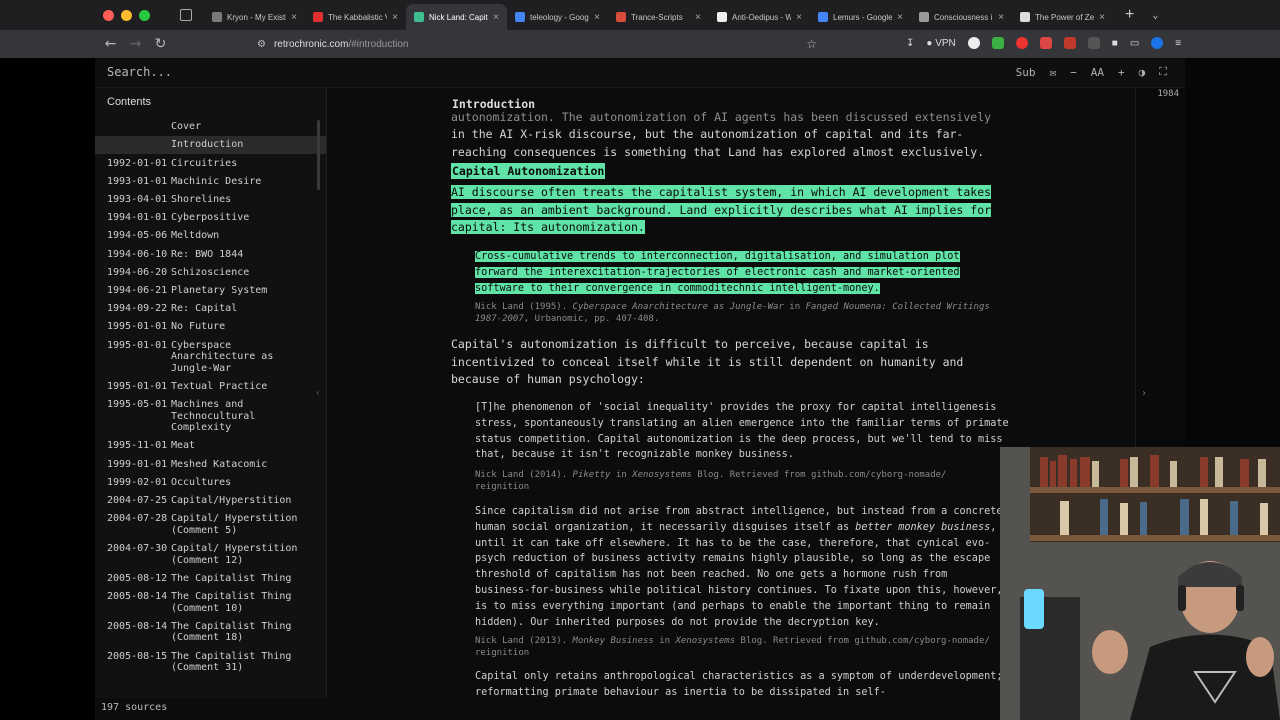  What do you see at coordinates (137, 200) in the screenshot?
I see `toc-date: 1993-04-01` at bounding box center [137, 200].